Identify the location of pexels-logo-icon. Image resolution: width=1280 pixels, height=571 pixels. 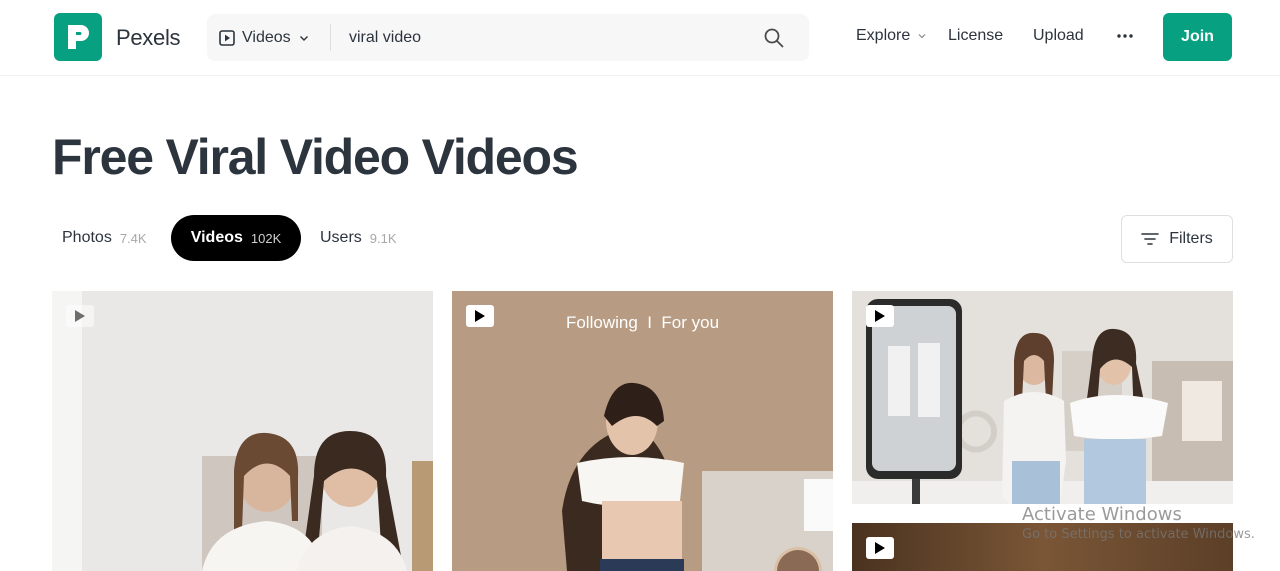
(78, 37).